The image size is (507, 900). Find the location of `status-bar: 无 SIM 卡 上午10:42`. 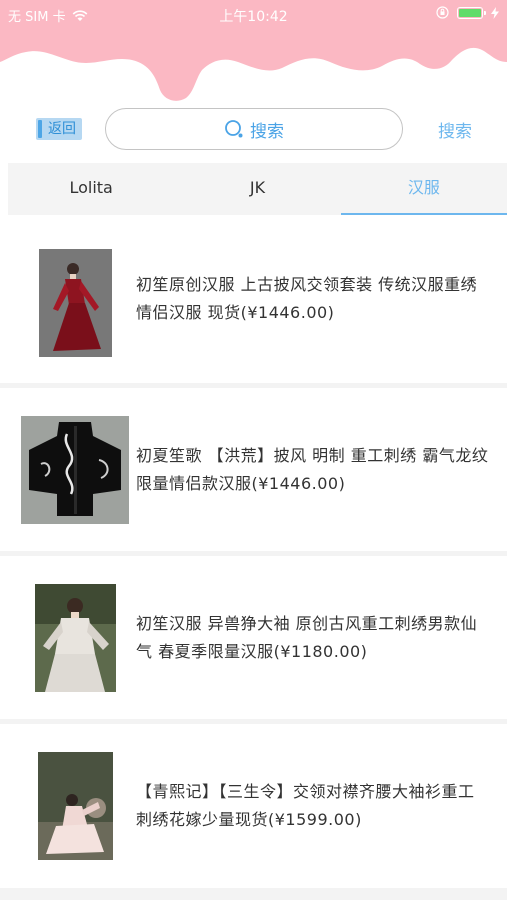

status-bar: 无 SIM 卡 上午10:42 is located at coordinates (253, 14).